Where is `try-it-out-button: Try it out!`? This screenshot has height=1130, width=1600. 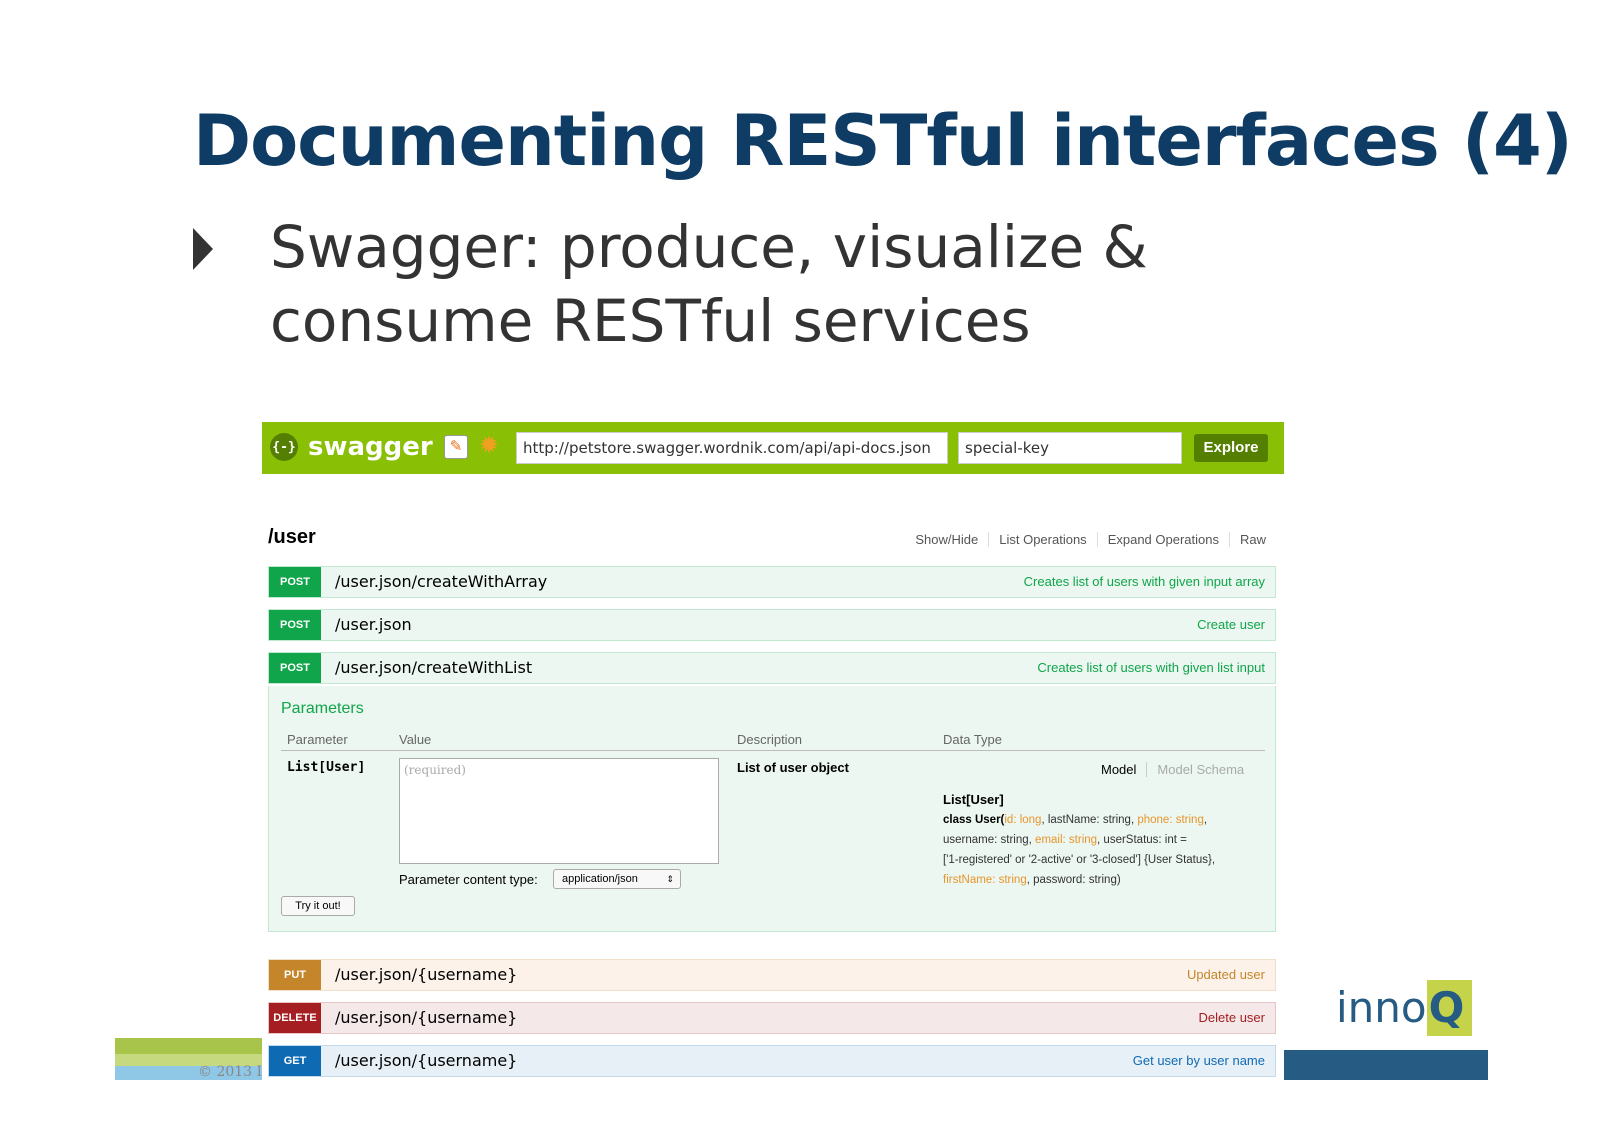
try-it-out-button: Try it out! is located at coordinates (318, 906).